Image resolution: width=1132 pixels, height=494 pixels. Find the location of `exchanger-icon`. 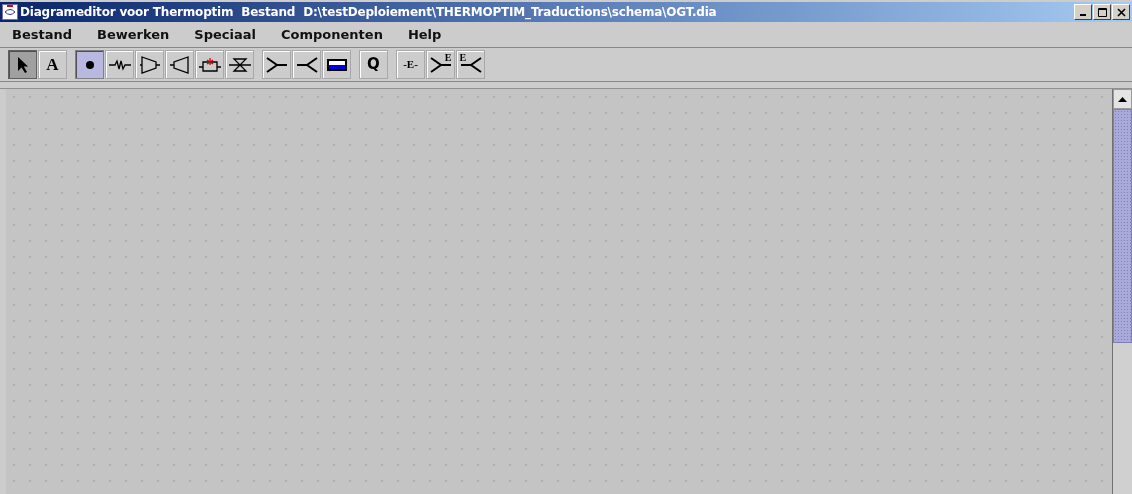

exchanger-icon is located at coordinates (336, 64).